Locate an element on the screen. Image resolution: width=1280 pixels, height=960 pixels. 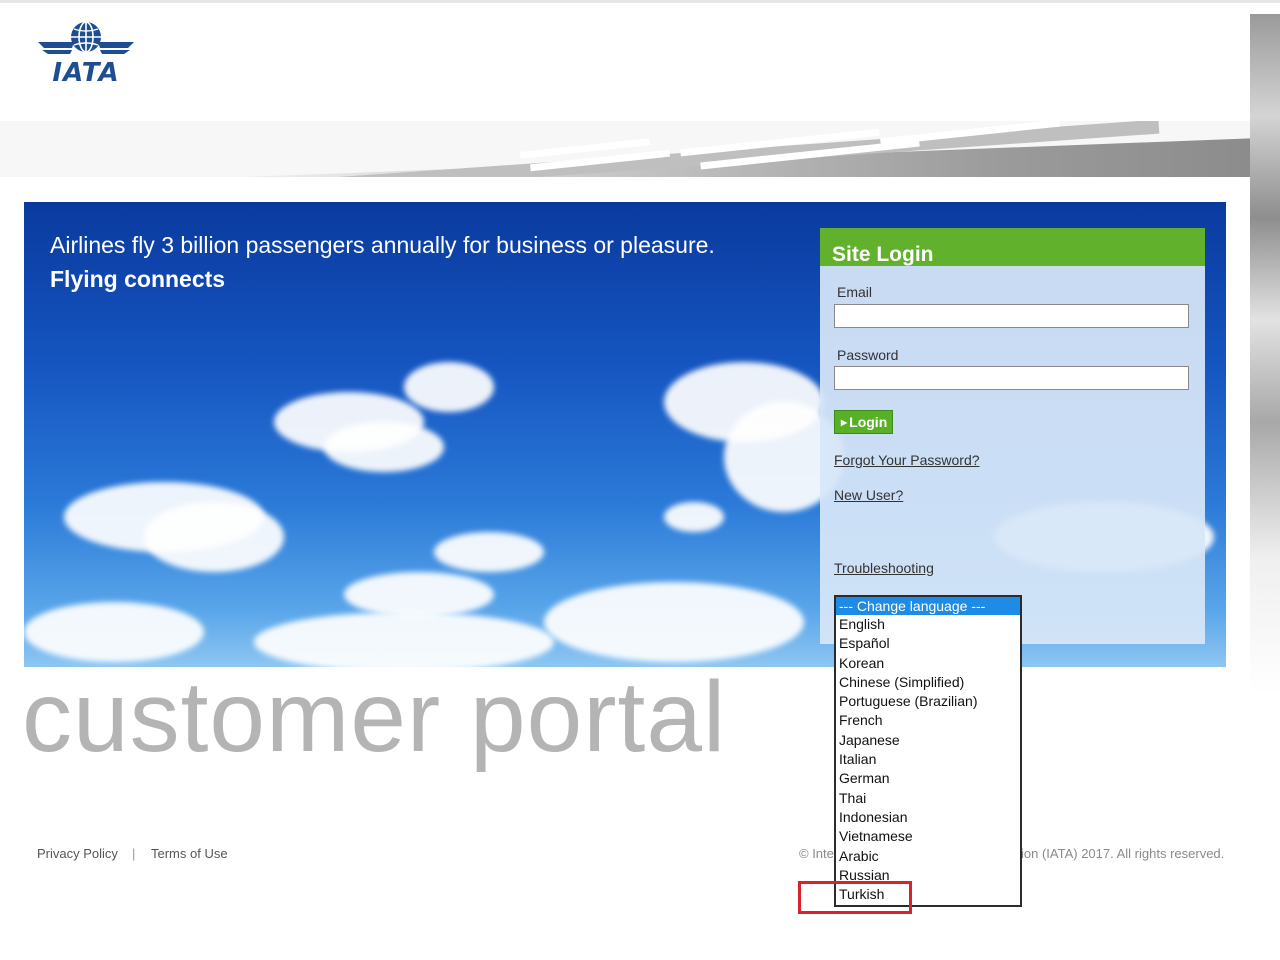
language-option-espanol: Español is located at coordinates (928, 643).